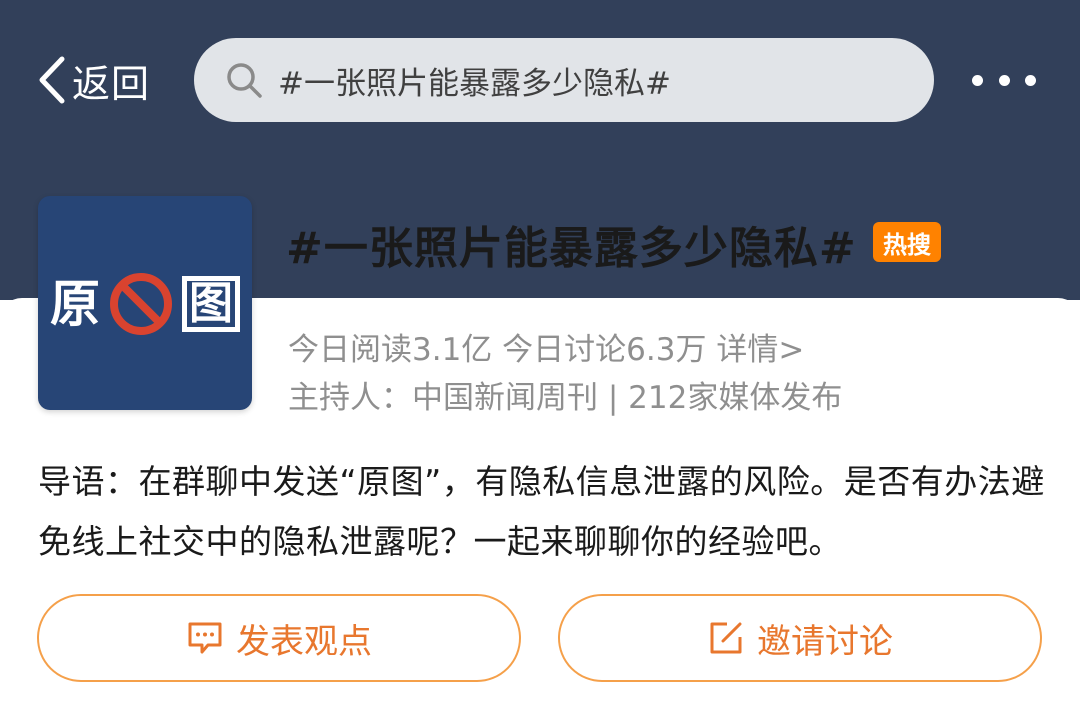  I want to click on topic-host-line: 主持人：中国新闻周刊 | 212家媒体发布, so click(565, 394).